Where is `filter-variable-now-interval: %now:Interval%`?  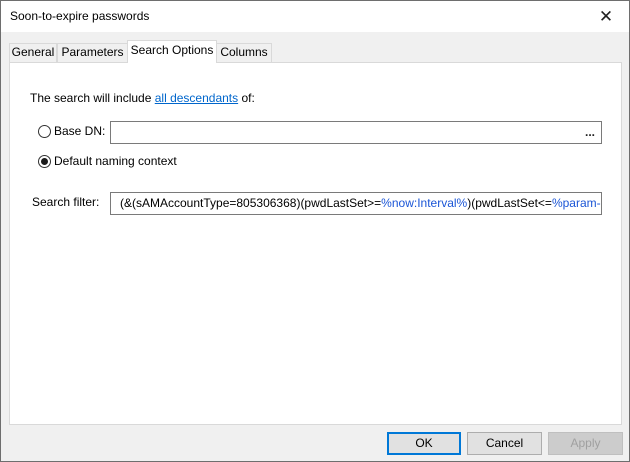 filter-variable-now-interval: %now:Interval% is located at coordinates (424, 203).